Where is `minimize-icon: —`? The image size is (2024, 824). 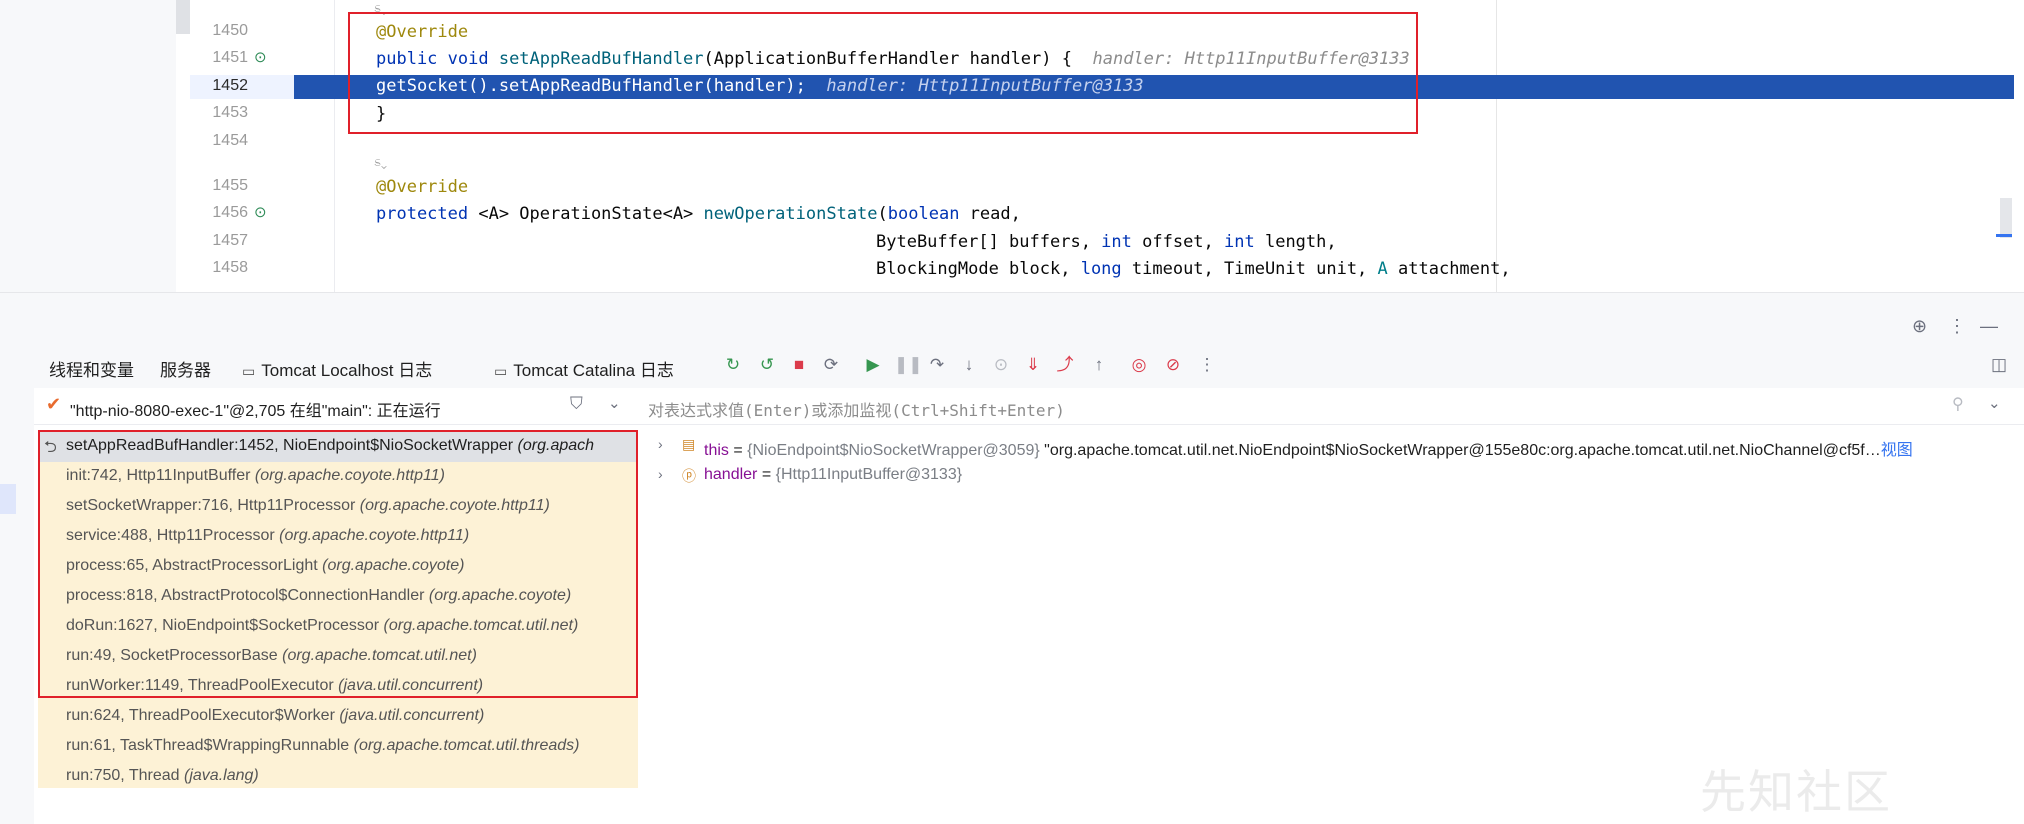
minimize-icon: — is located at coordinates (1989, 326).